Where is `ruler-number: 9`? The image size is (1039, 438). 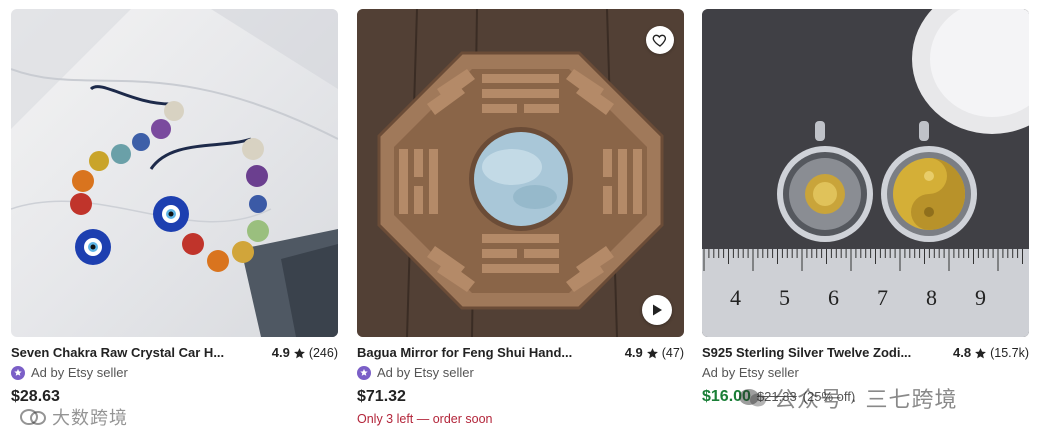
ruler-number: 9 is located at coordinates (980, 297).